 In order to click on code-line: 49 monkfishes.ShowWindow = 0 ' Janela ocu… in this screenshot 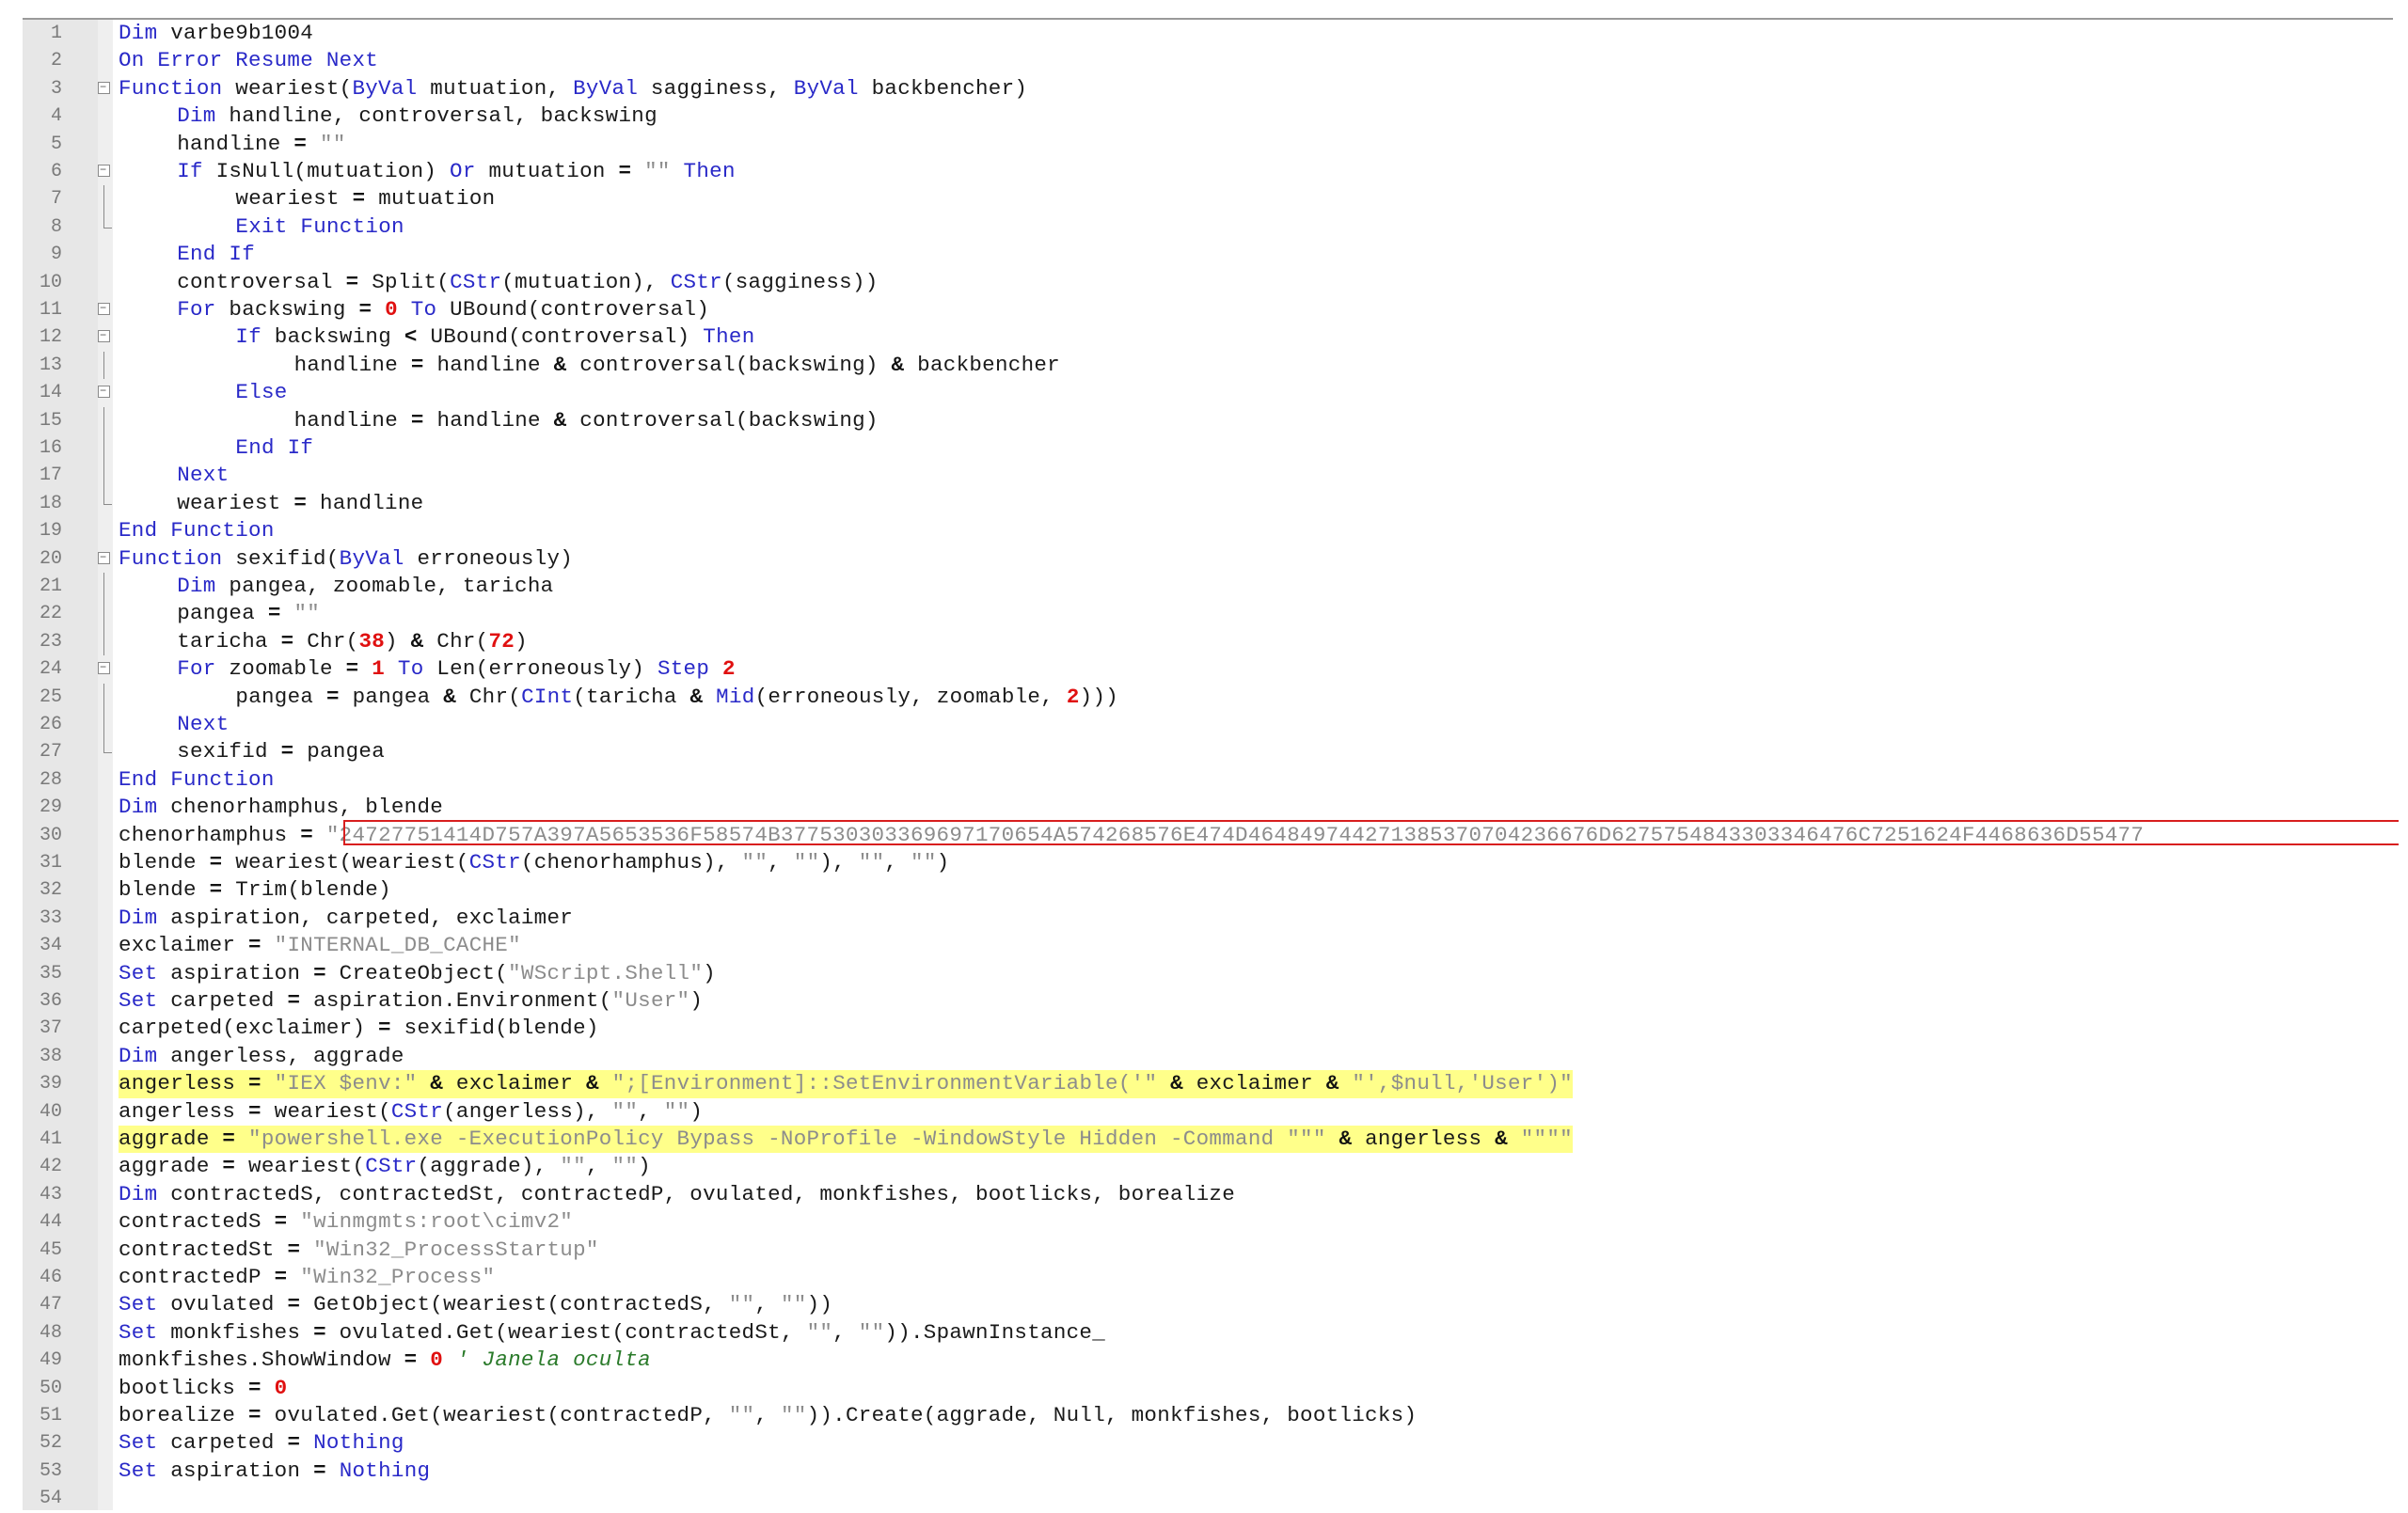, I will do `click(1204, 1360)`.